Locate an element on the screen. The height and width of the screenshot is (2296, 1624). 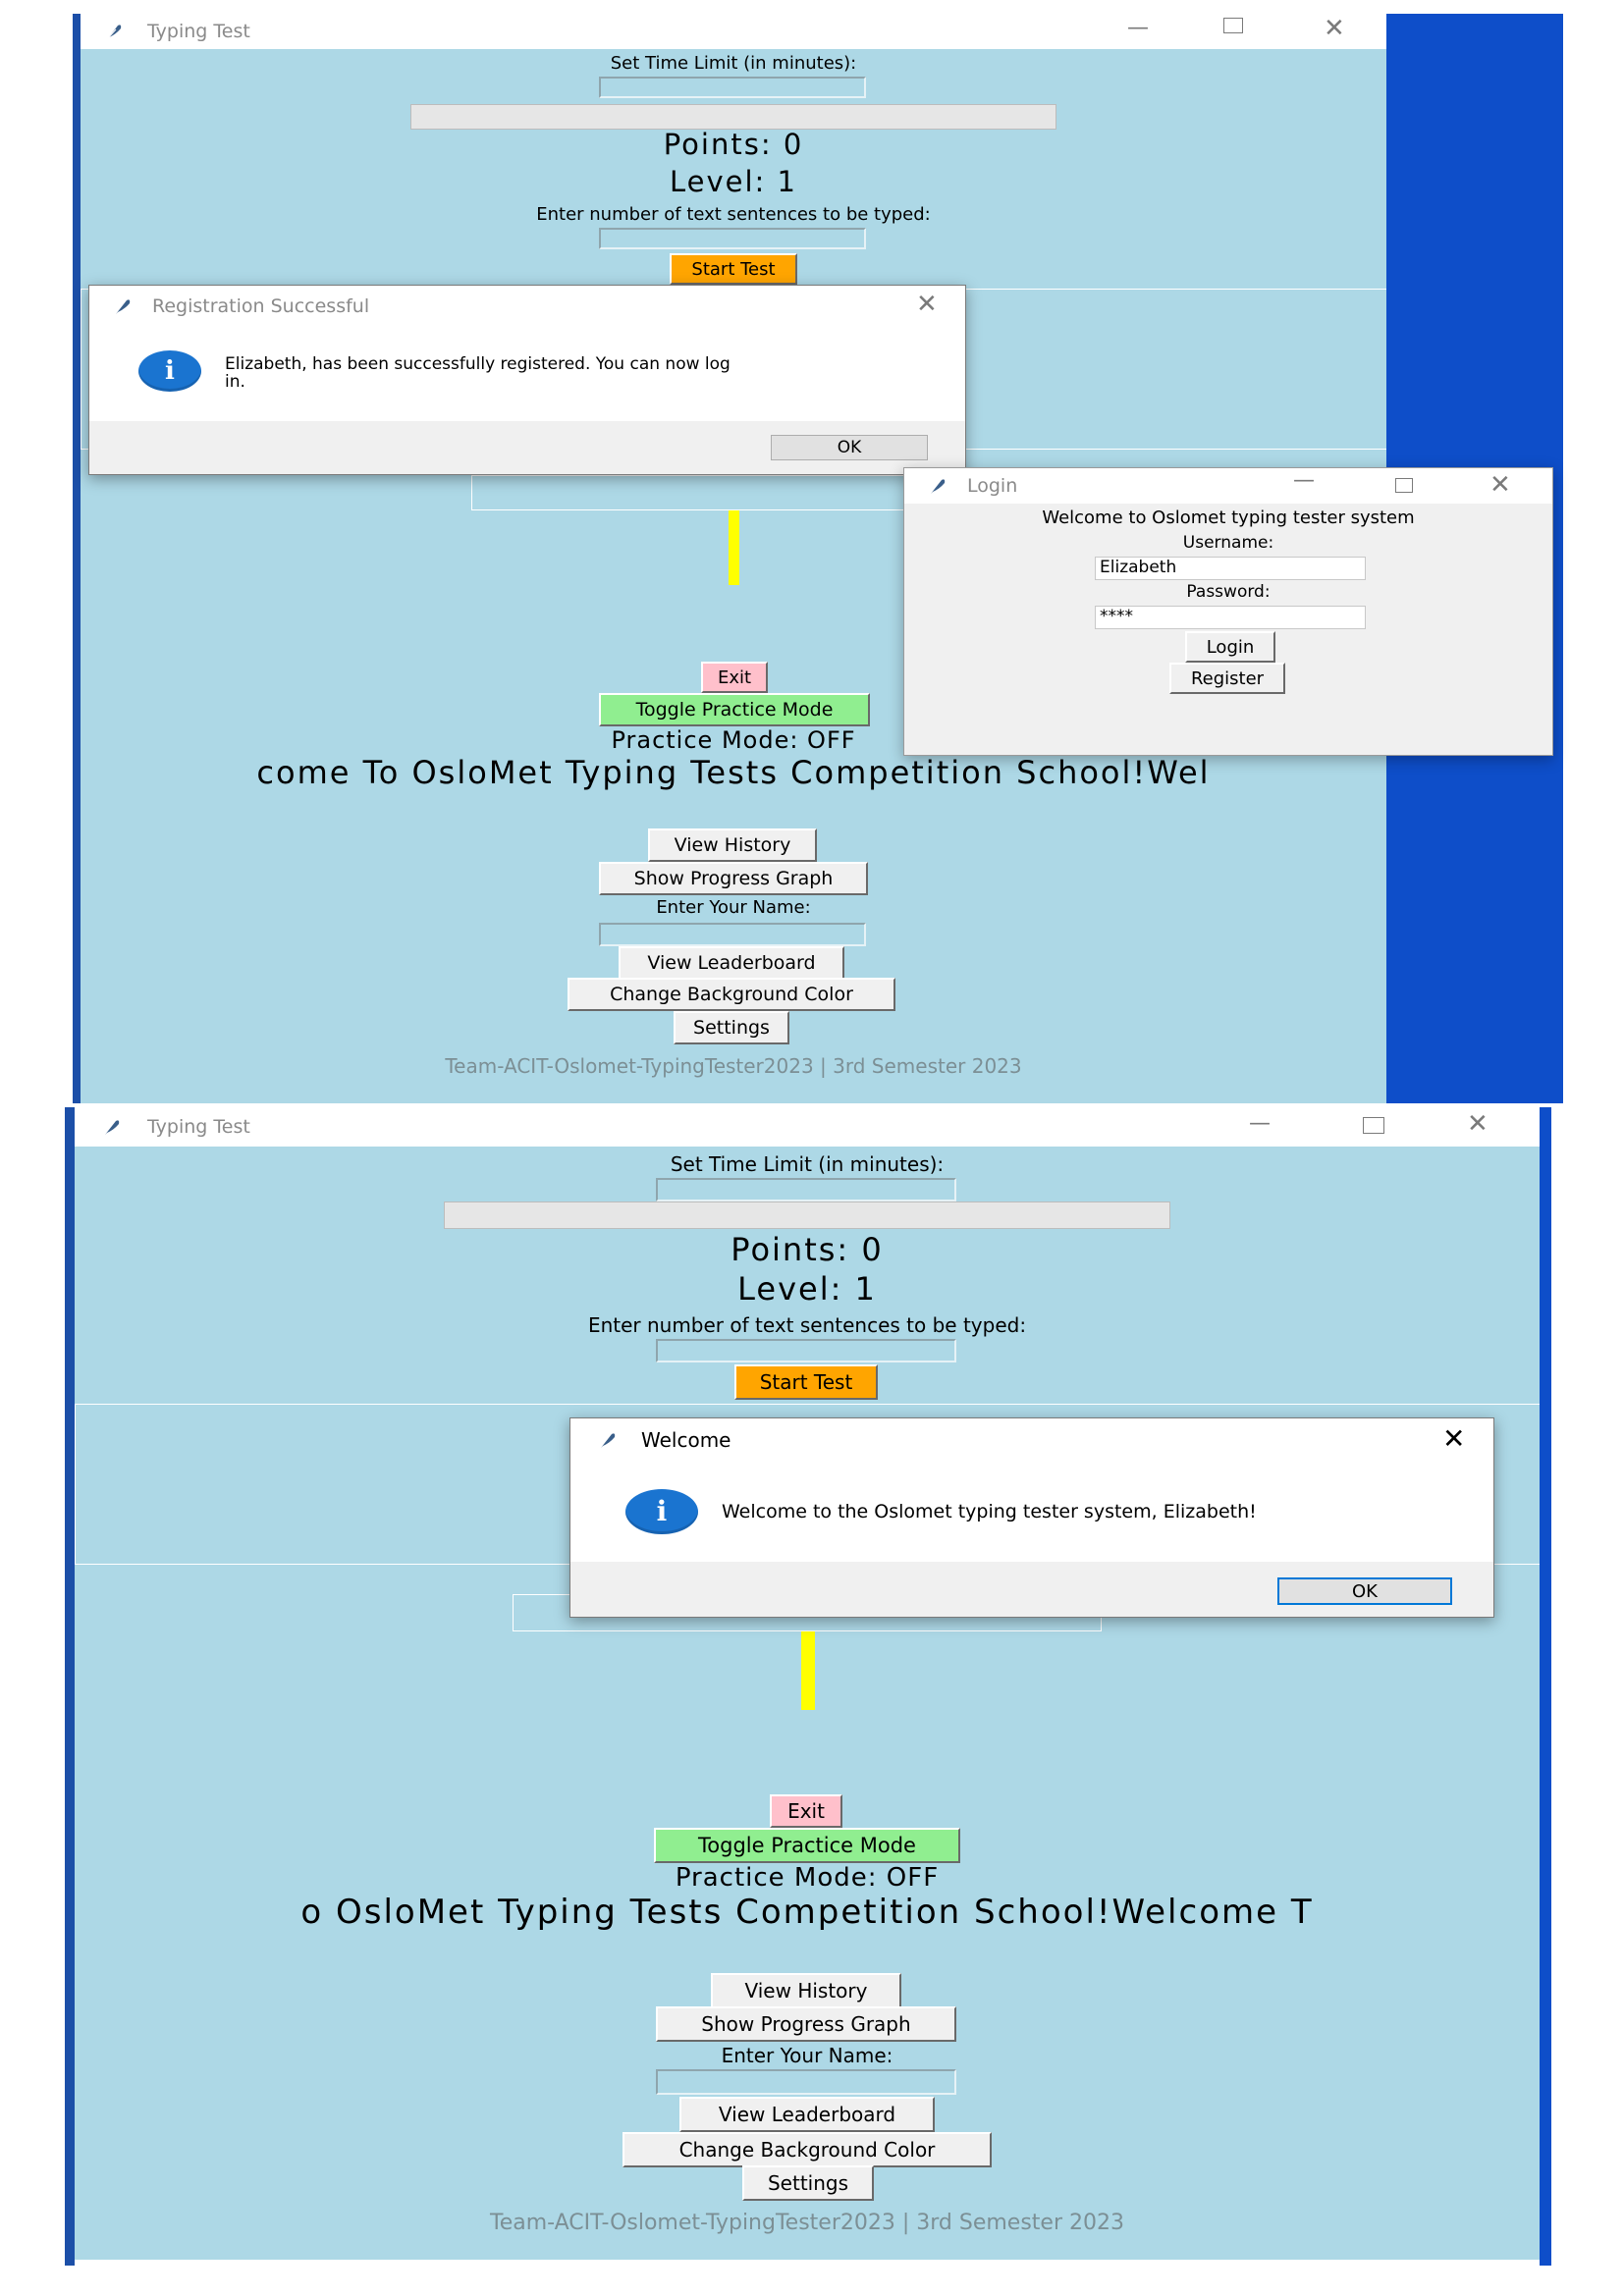
login-title-bar: Login — ✕ is located at coordinates (1228, 486).